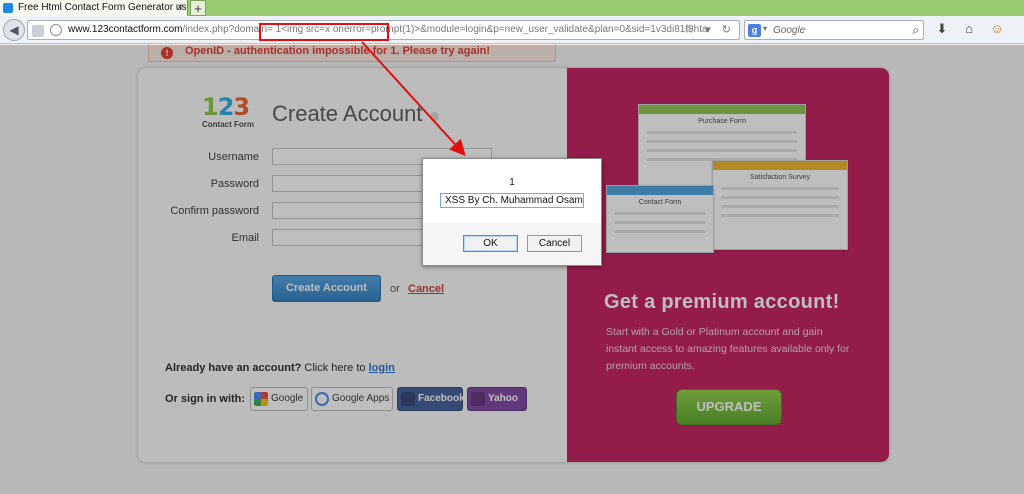  Describe the element at coordinates (789, 30) in the screenshot. I see `search-placeholder: Google` at that location.